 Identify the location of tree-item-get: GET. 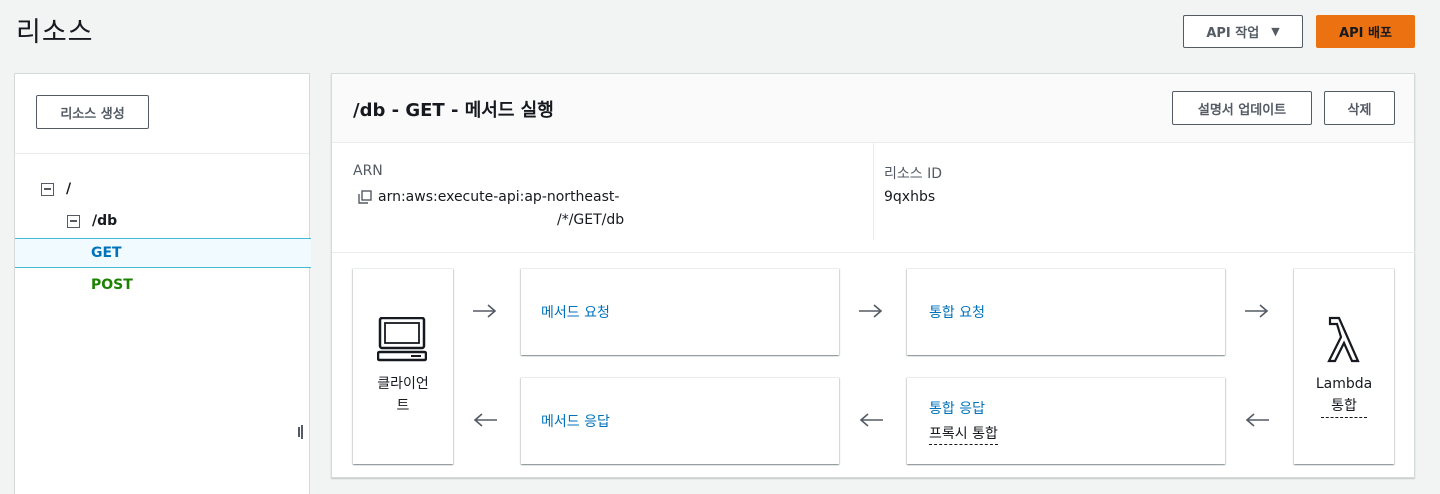
(163, 253).